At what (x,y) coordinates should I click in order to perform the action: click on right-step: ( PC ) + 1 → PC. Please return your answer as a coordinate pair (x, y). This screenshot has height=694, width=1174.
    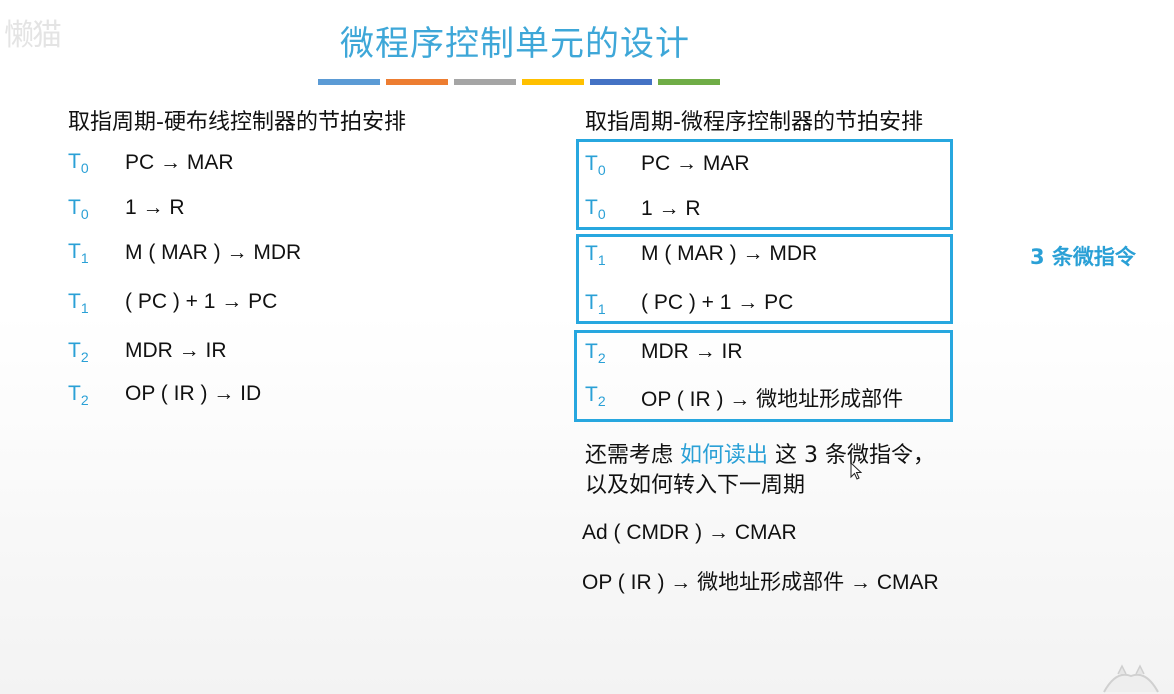
    Looking at the image, I should click on (717, 302).